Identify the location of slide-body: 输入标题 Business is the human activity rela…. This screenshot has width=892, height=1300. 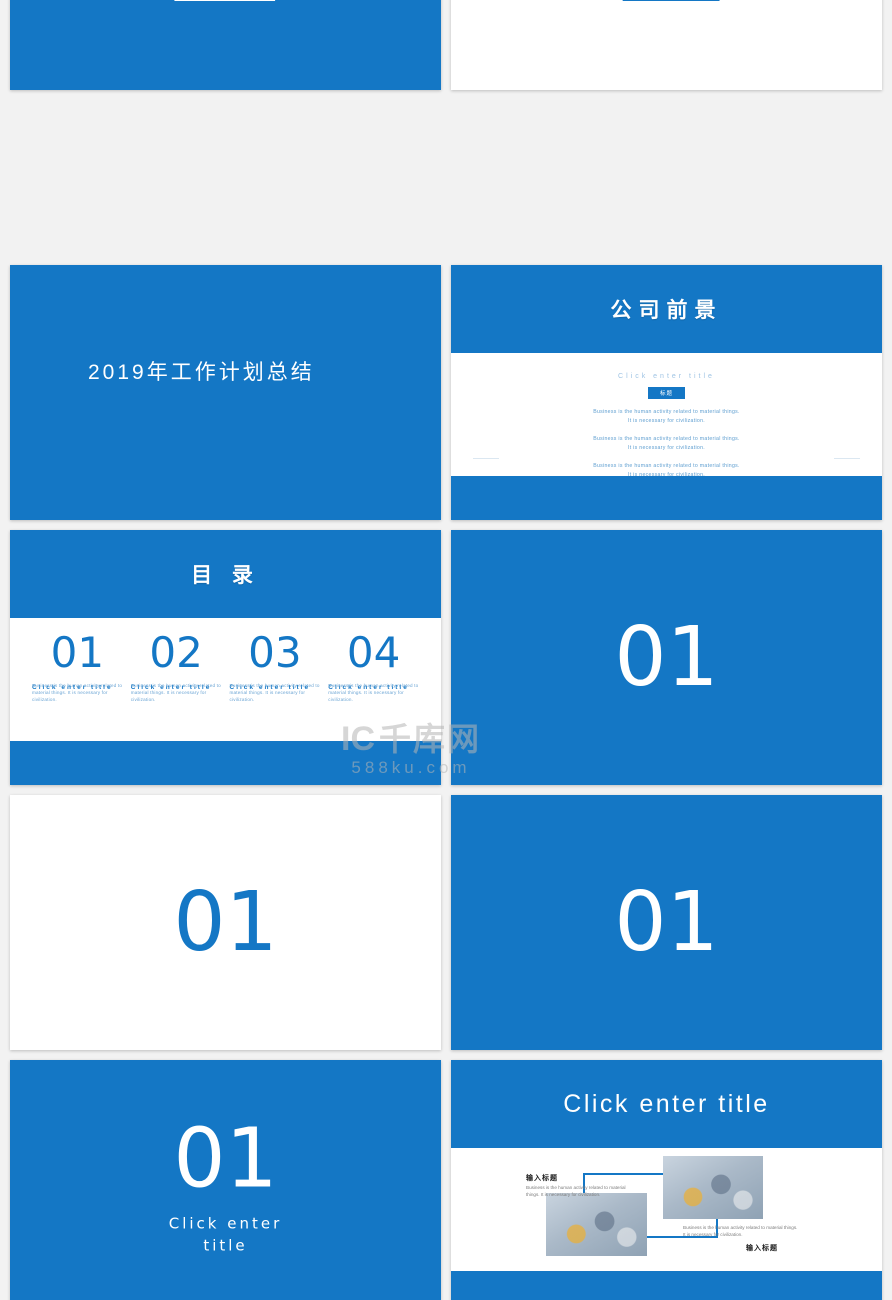
(666, 1209).